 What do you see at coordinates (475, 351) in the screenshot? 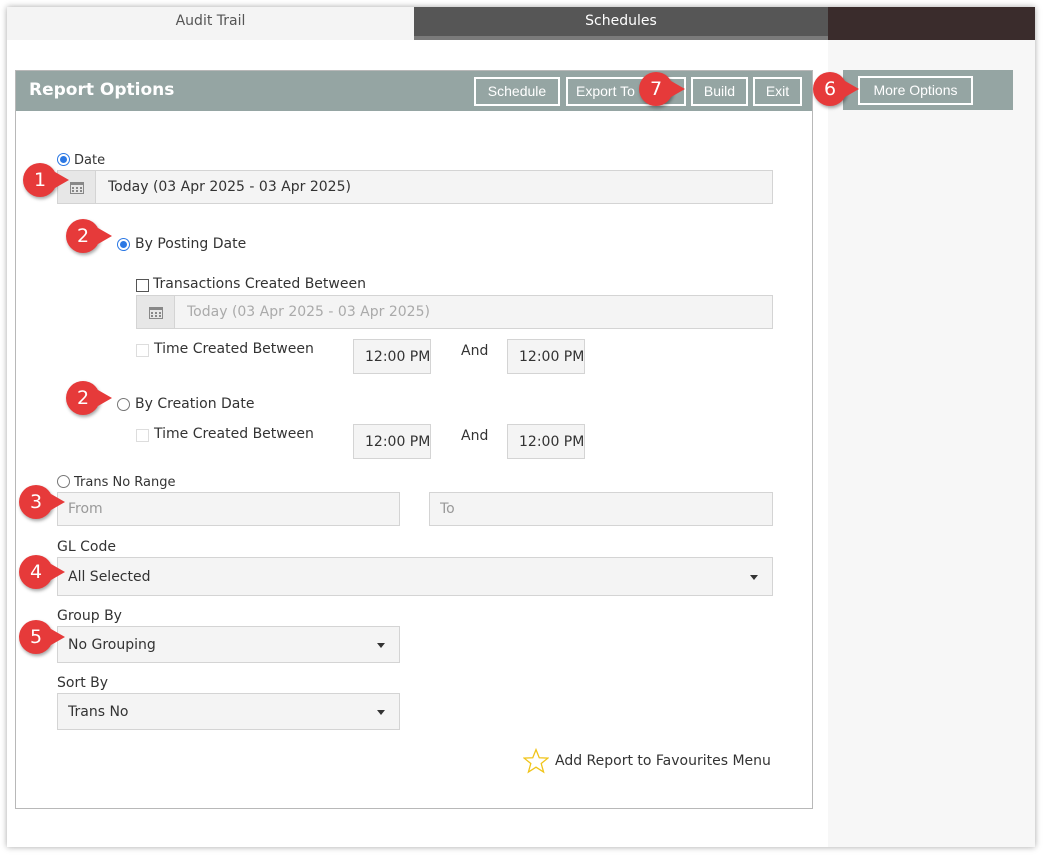
I see `and-label: And` at bounding box center [475, 351].